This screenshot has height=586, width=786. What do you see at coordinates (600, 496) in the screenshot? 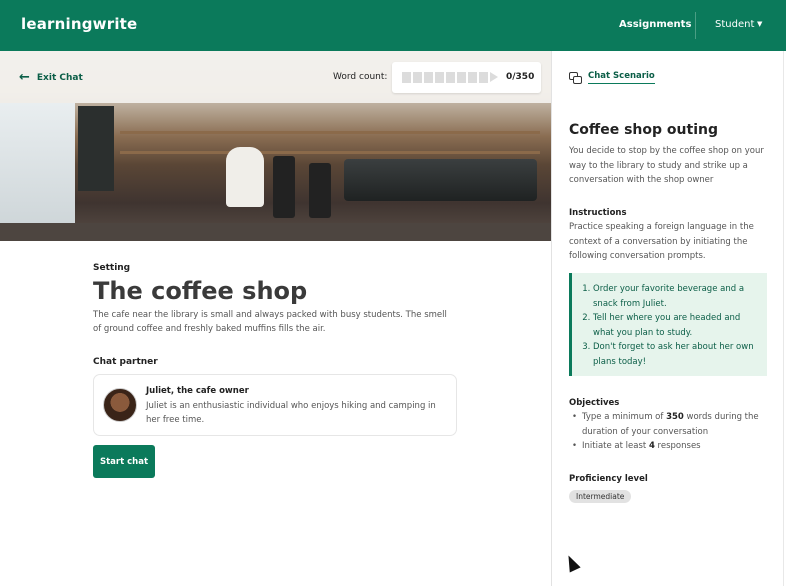
I see `proficiency-badge: Intermediate` at bounding box center [600, 496].